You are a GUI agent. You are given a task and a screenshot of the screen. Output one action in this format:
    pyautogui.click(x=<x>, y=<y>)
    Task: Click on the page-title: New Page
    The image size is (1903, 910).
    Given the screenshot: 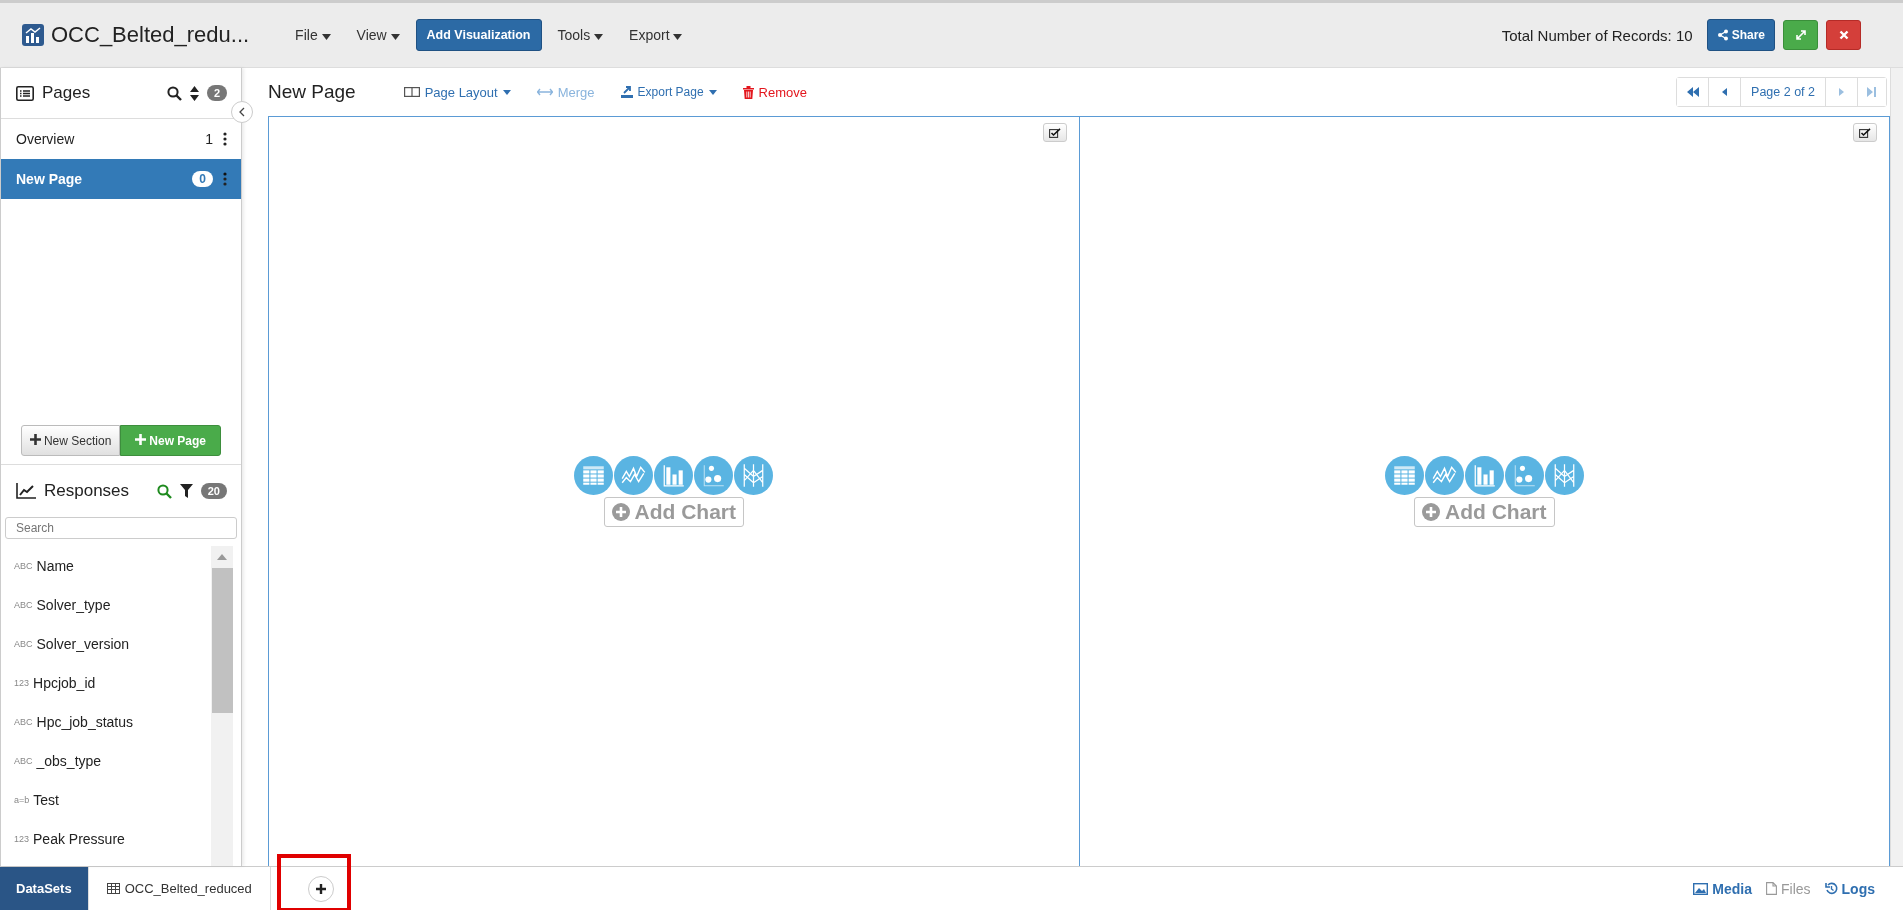 What is the action you would take?
    pyautogui.click(x=312, y=92)
    